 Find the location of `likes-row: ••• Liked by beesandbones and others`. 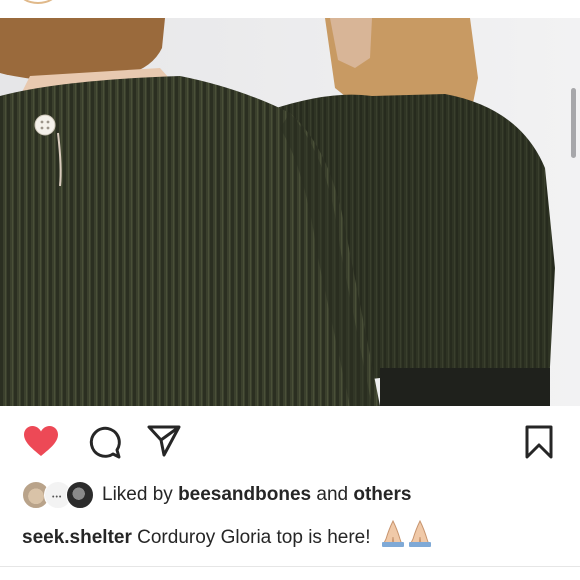

likes-row: ••• Liked by beesandbones and others is located at coordinates (292, 495).